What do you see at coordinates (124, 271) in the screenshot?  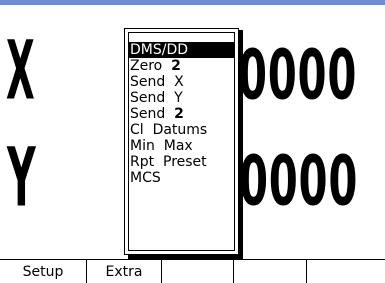 I see `softkey-extra: Extra` at bounding box center [124, 271].